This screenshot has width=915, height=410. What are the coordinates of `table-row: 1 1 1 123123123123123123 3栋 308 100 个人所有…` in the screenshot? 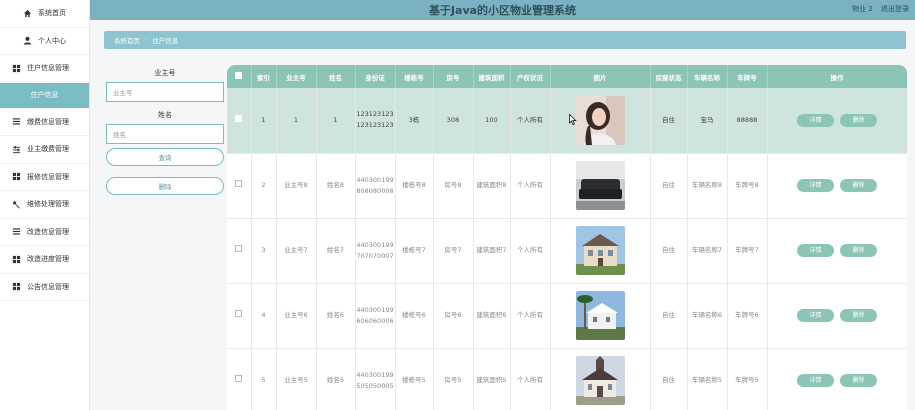 It's located at (567, 121).